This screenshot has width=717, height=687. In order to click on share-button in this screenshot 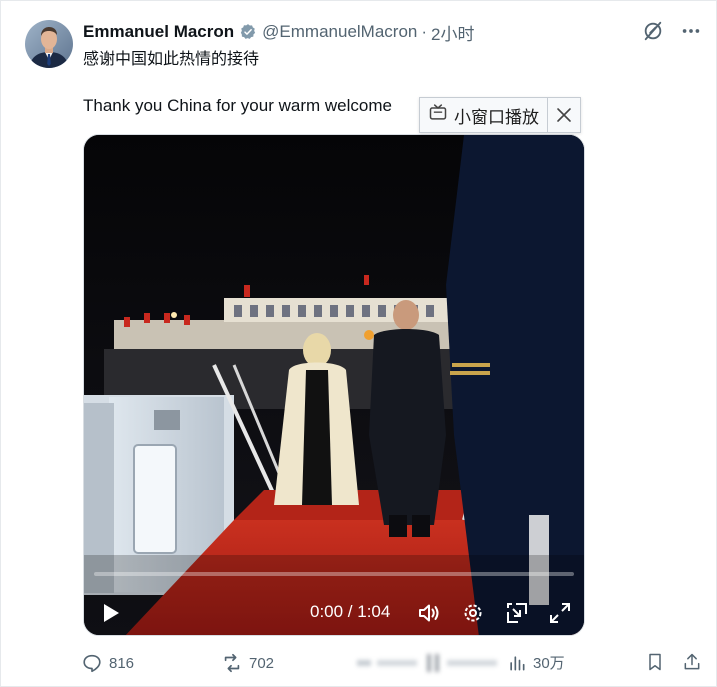, I will do `click(692, 662)`.